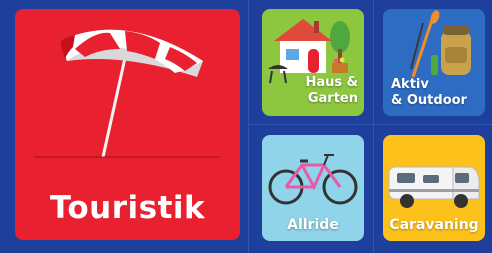 Image resolution: width=492 pixels, height=253 pixels. I want to click on divider-vertical, so click(248, 126).